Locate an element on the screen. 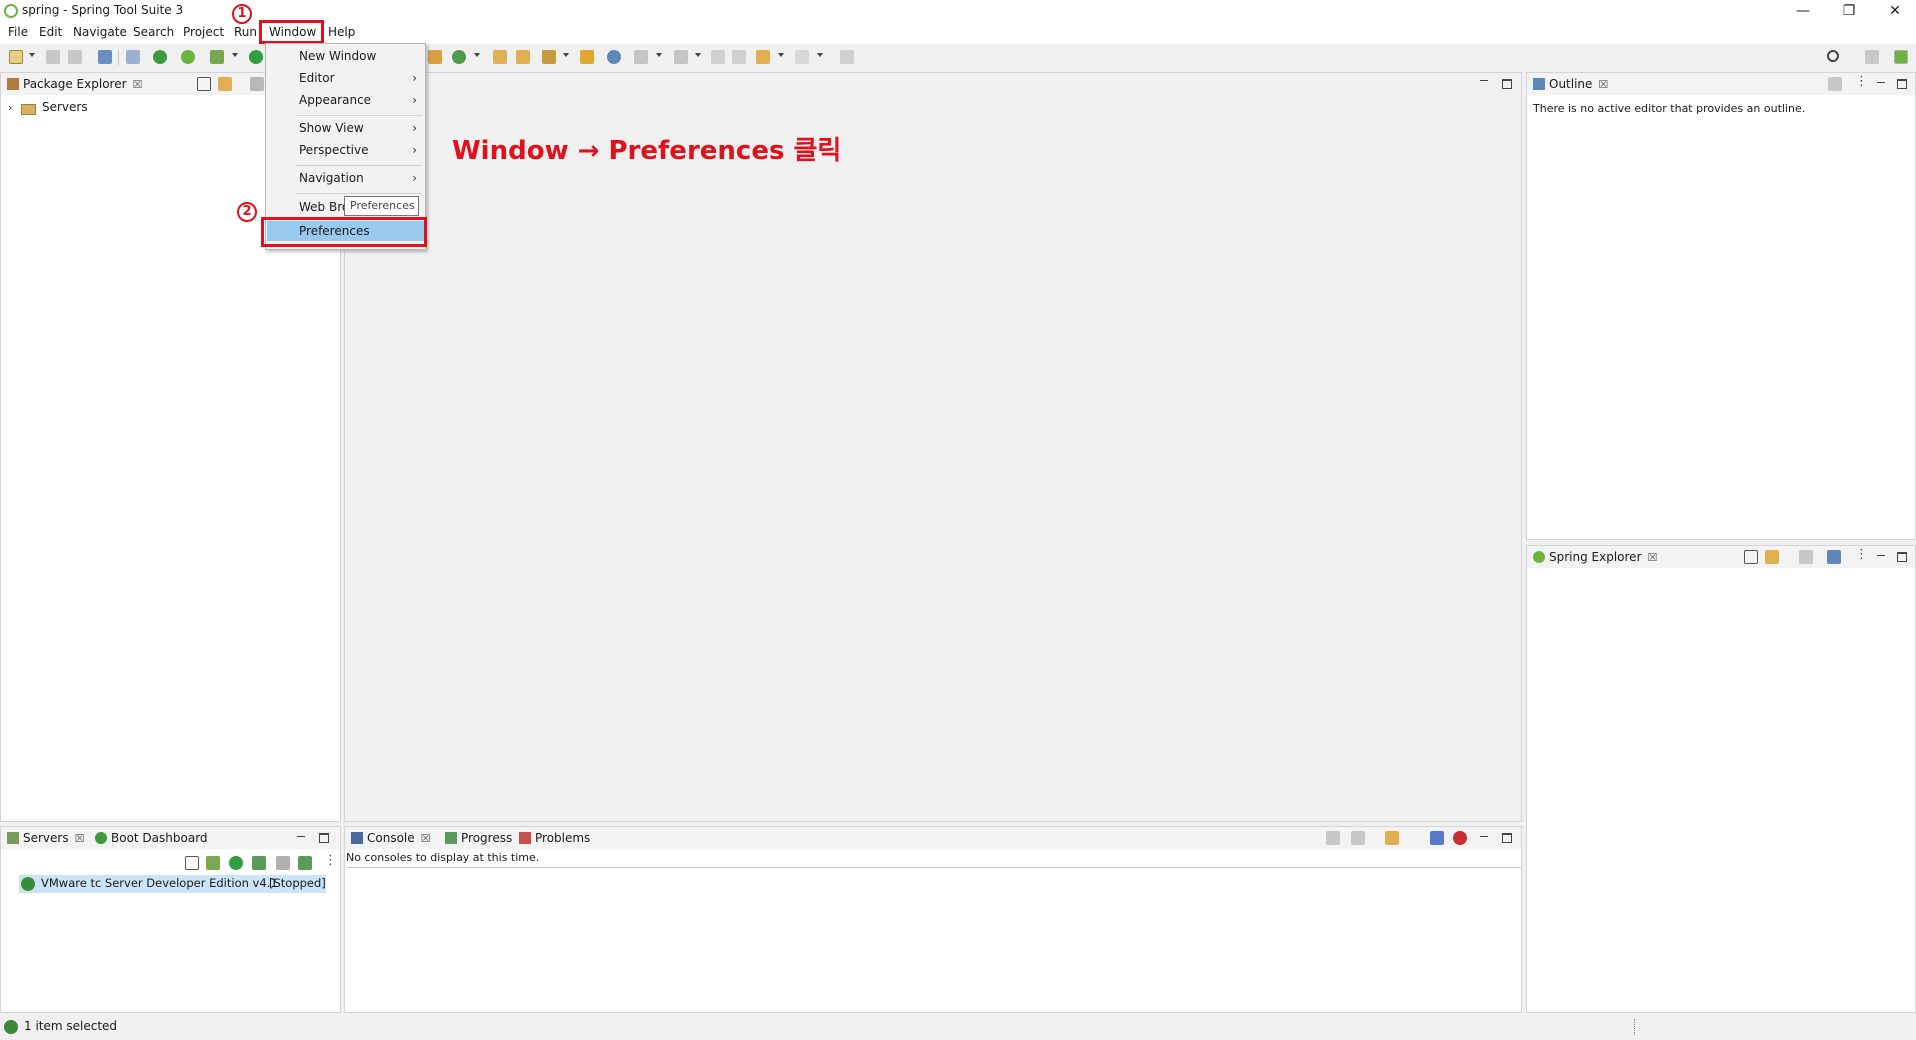  open-console-icon is located at coordinates (1392, 838).